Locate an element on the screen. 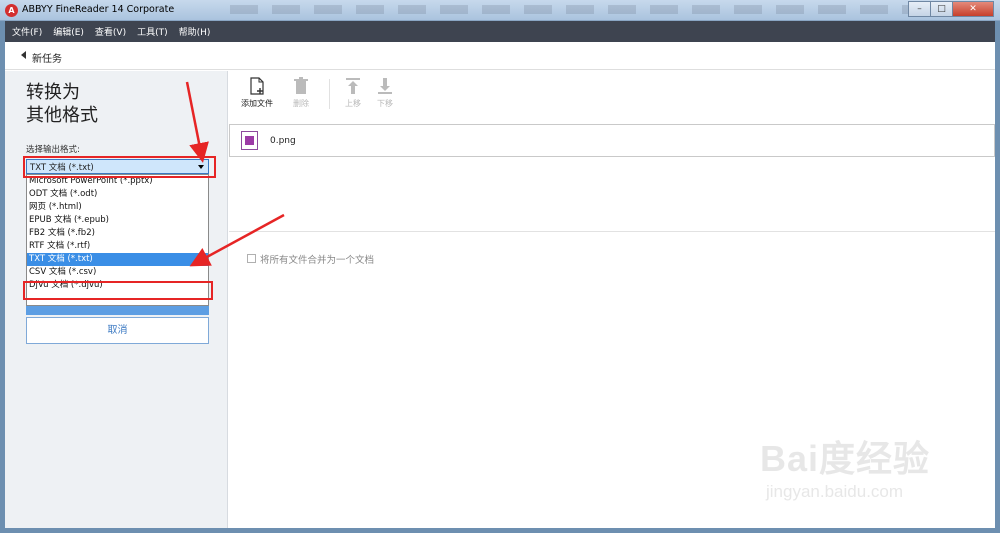 The height and width of the screenshot is (533, 1000). page-title: 转换为 其他格式 is located at coordinates (62, 104).